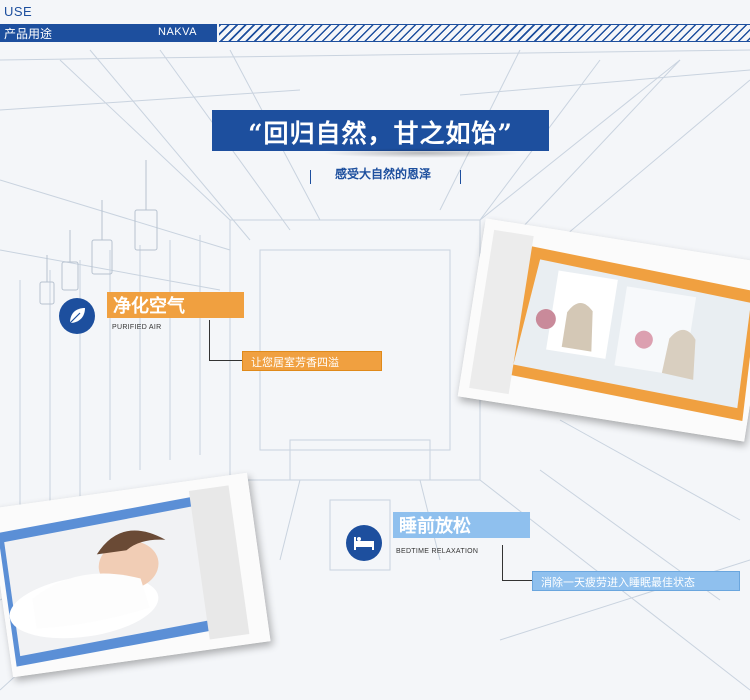 This screenshot has height=700, width=750. I want to click on feature-description-box: 让您居室芳香四溢, so click(312, 361).